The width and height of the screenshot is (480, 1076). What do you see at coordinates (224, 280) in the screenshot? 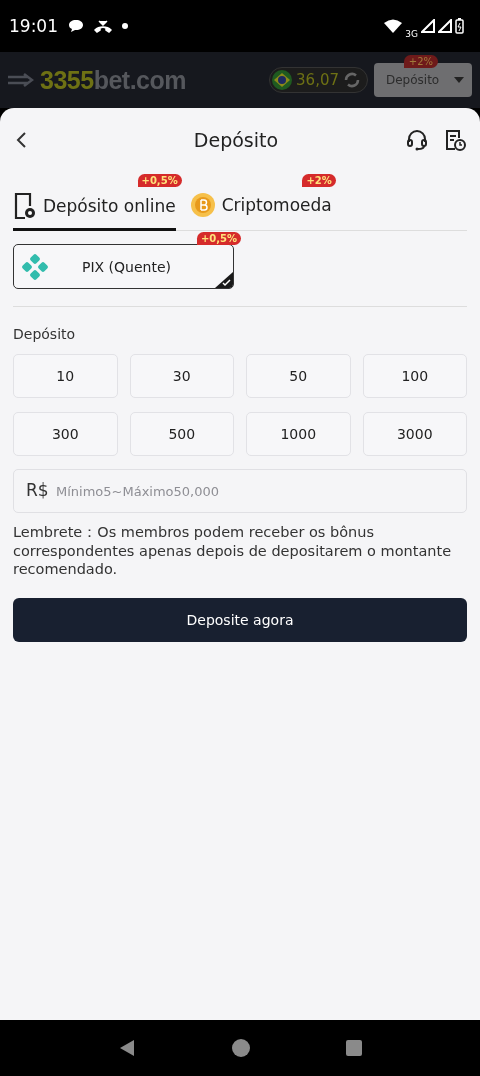
I see `check-icon` at bounding box center [224, 280].